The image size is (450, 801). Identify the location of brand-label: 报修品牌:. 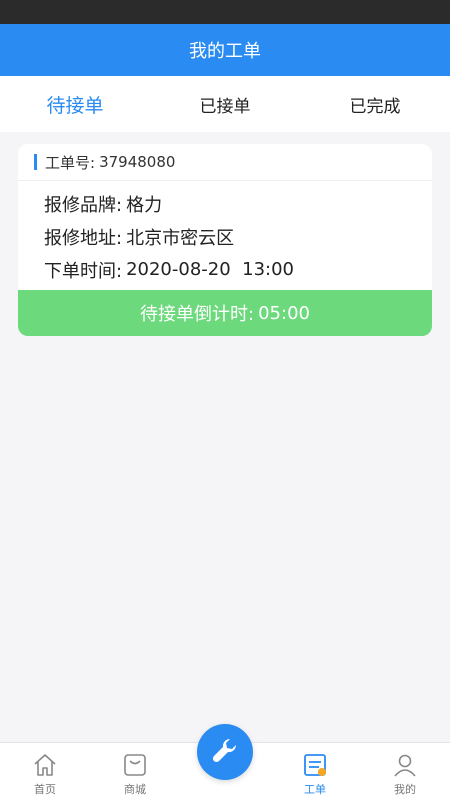
(83, 205).